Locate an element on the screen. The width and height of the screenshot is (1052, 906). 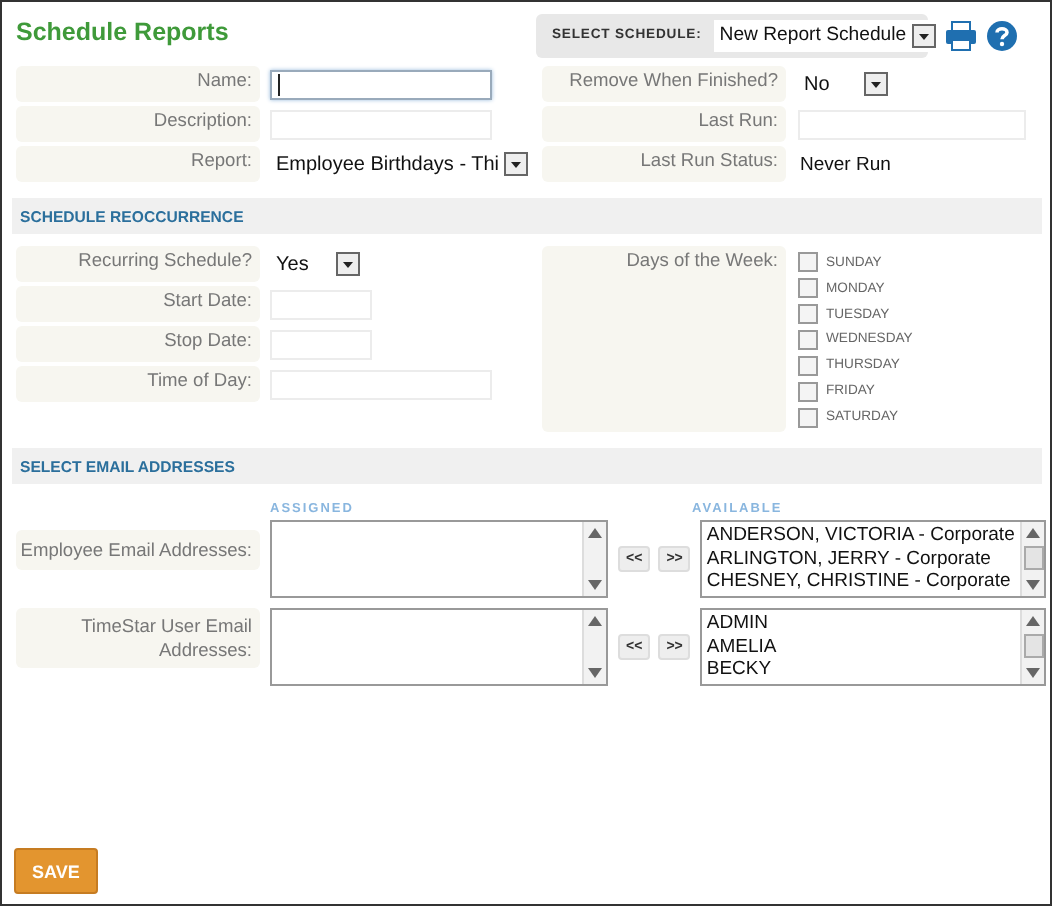
list-box: ANDERSON, VICTORIA - Corporate ARLINGTON, JERRY - Corporate CHESNEY, CHRISTINE - Corporate is located at coordinates (873, 559).